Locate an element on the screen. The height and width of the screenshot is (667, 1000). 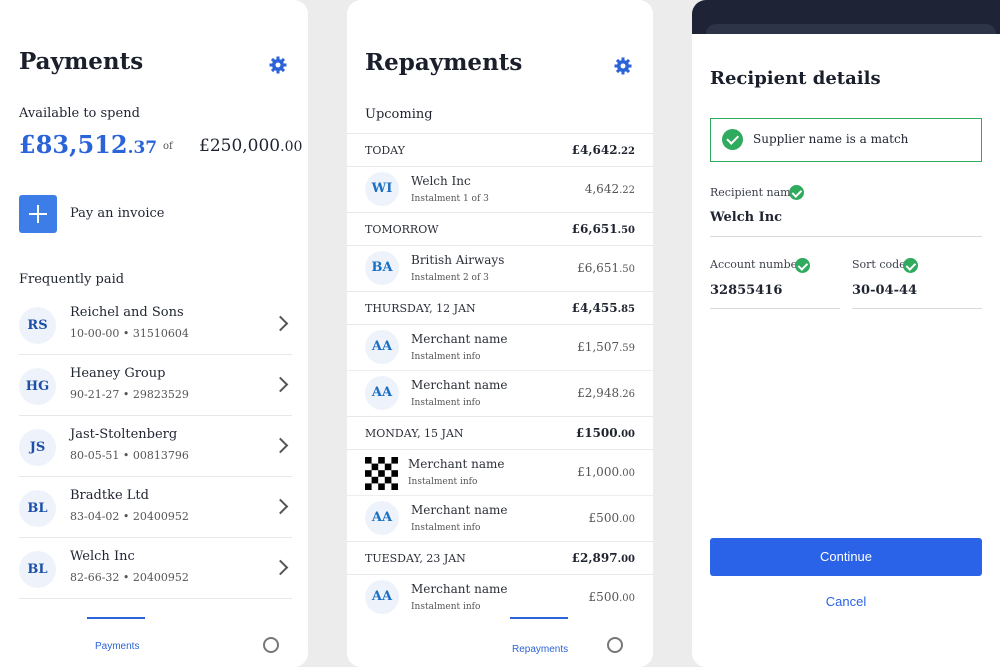
amount-pence: .22 is located at coordinates (627, 190).